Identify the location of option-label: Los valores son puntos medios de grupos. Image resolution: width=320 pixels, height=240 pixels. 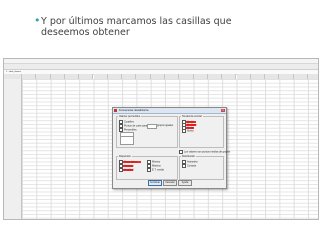
(207, 152).